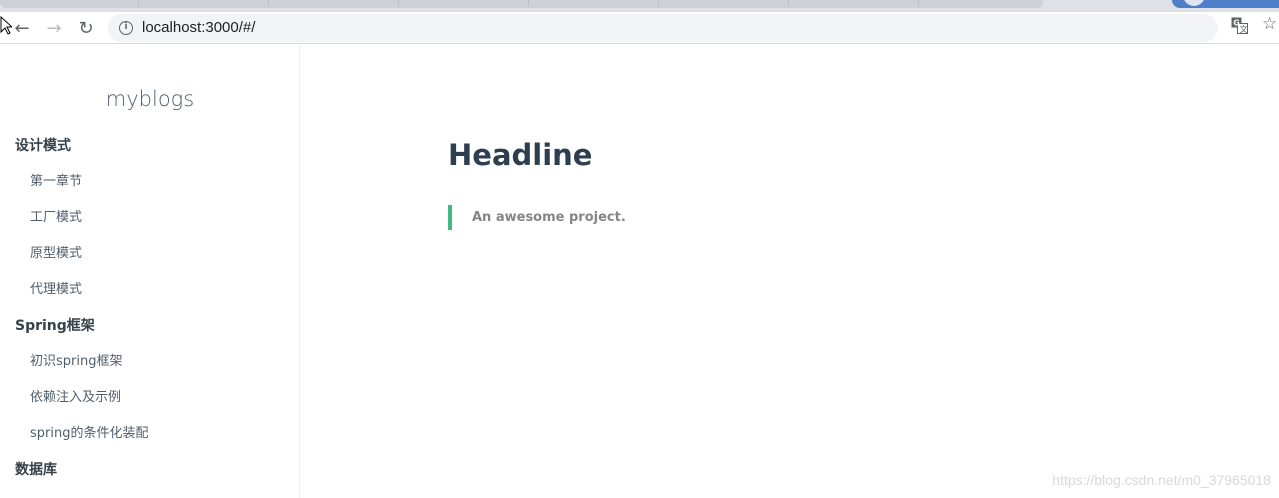  I want to click on reload-button: ↻, so click(86, 28).